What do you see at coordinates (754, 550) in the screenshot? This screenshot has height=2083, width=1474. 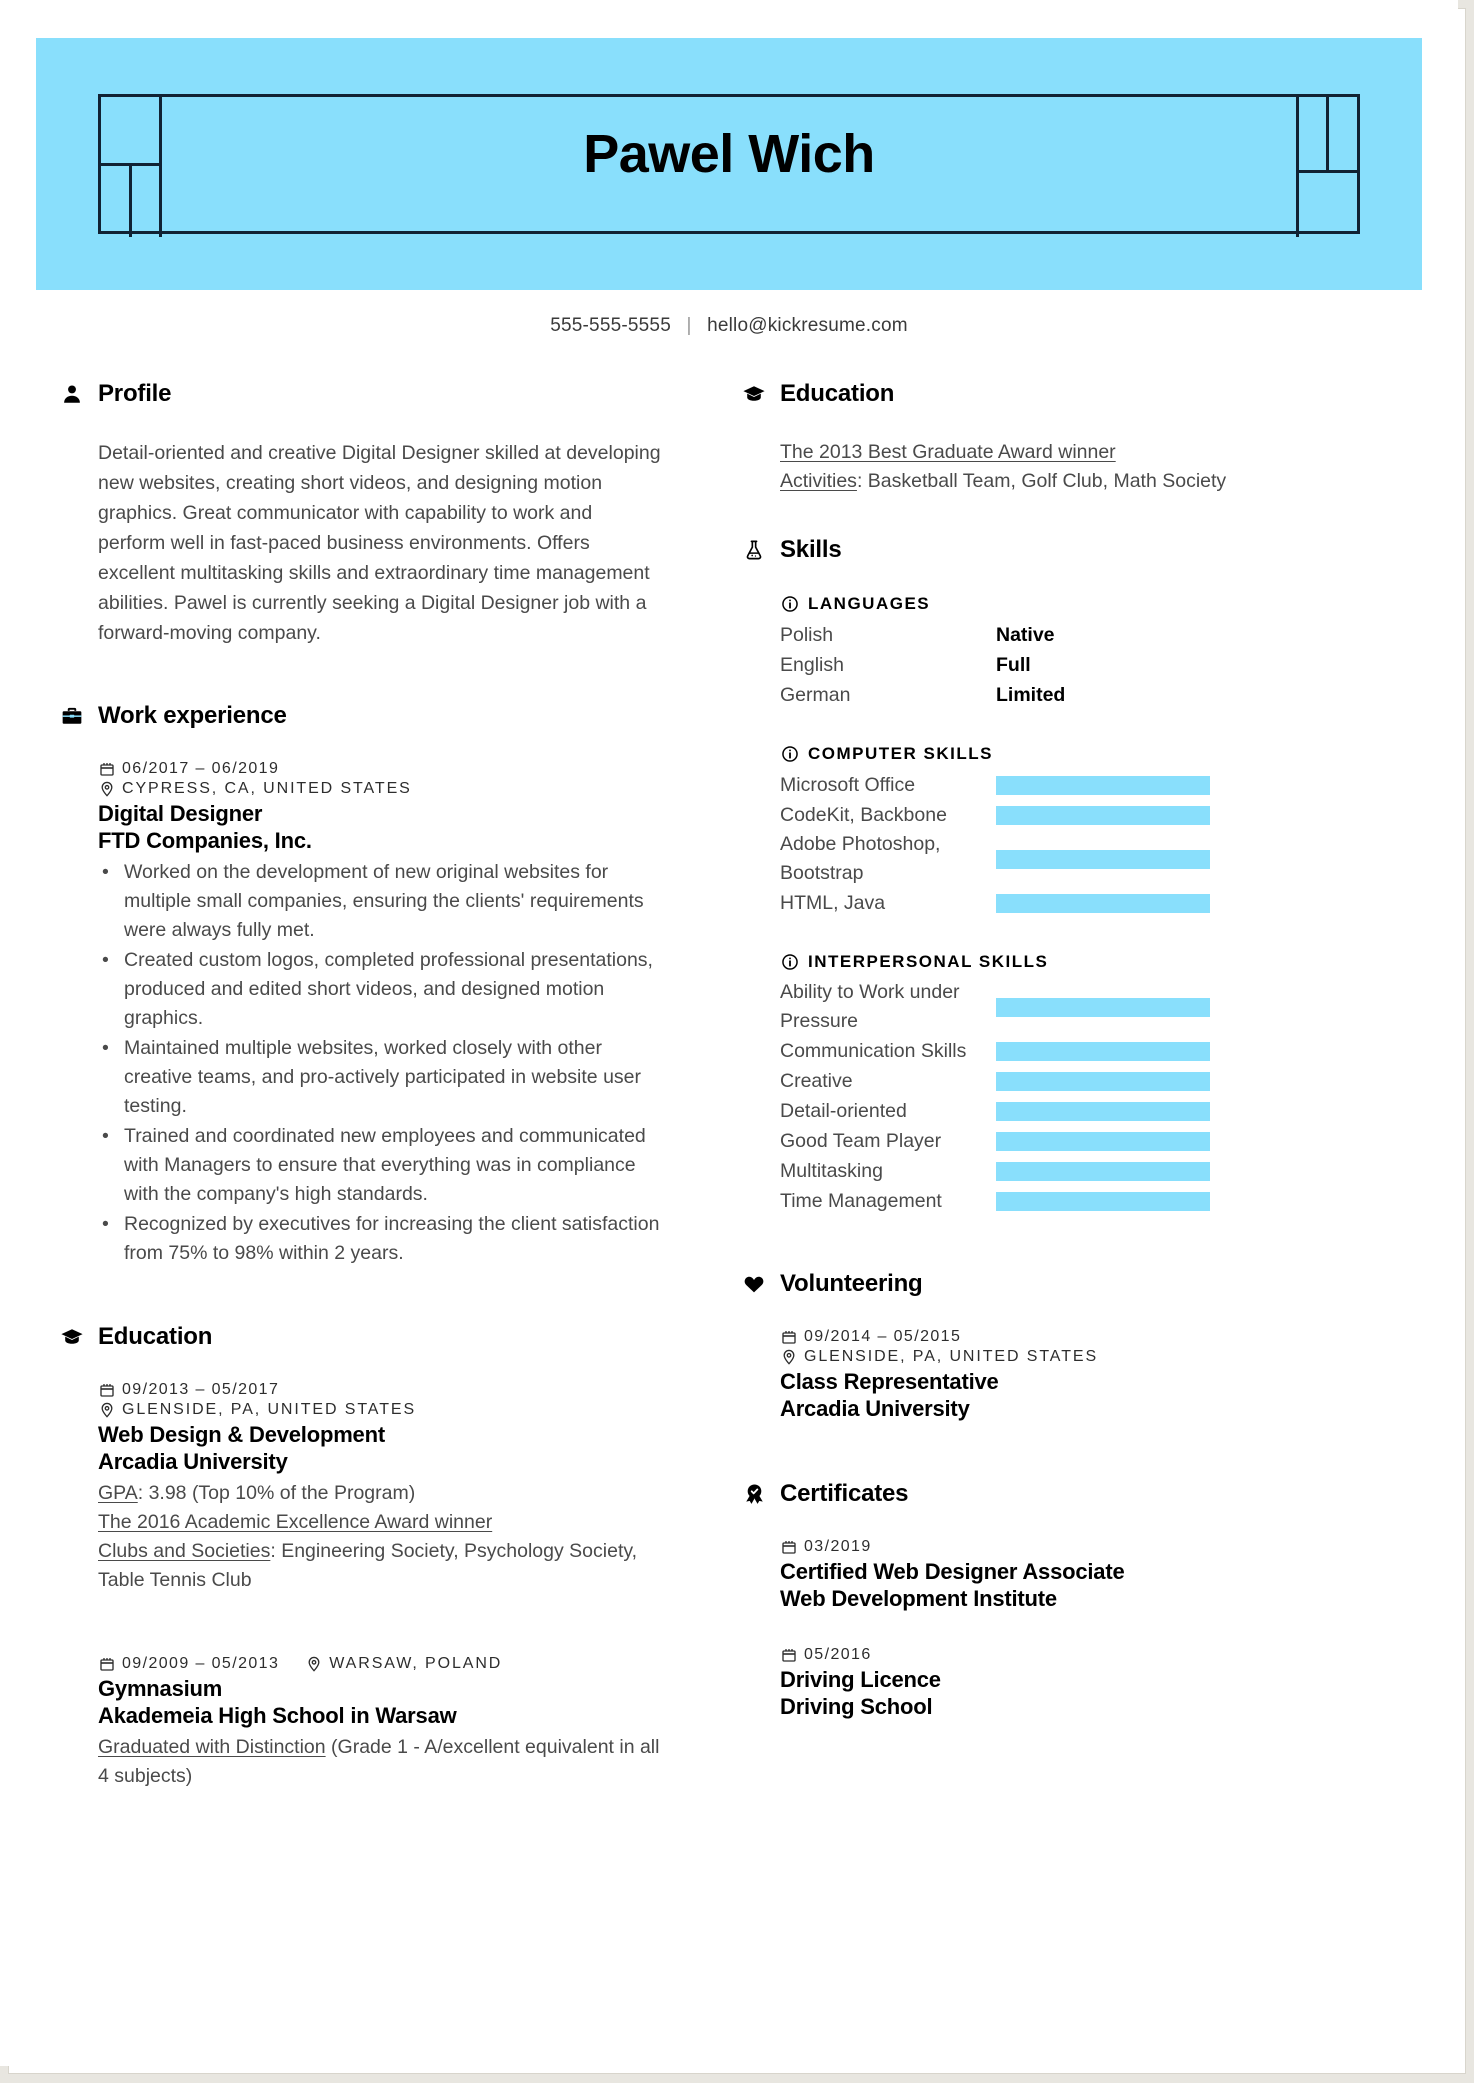 I see `flask-icon` at bounding box center [754, 550].